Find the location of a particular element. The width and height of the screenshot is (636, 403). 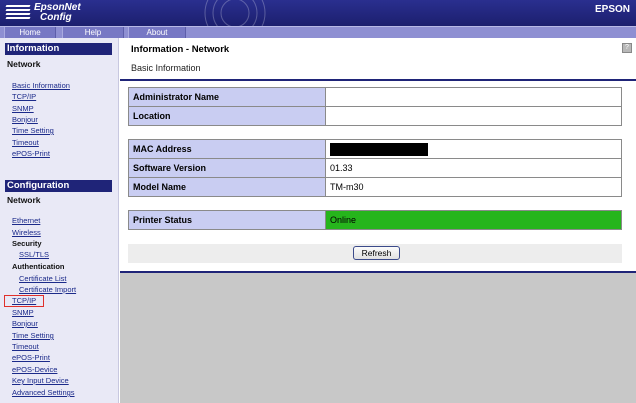

title-divider is located at coordinates (378, 80).